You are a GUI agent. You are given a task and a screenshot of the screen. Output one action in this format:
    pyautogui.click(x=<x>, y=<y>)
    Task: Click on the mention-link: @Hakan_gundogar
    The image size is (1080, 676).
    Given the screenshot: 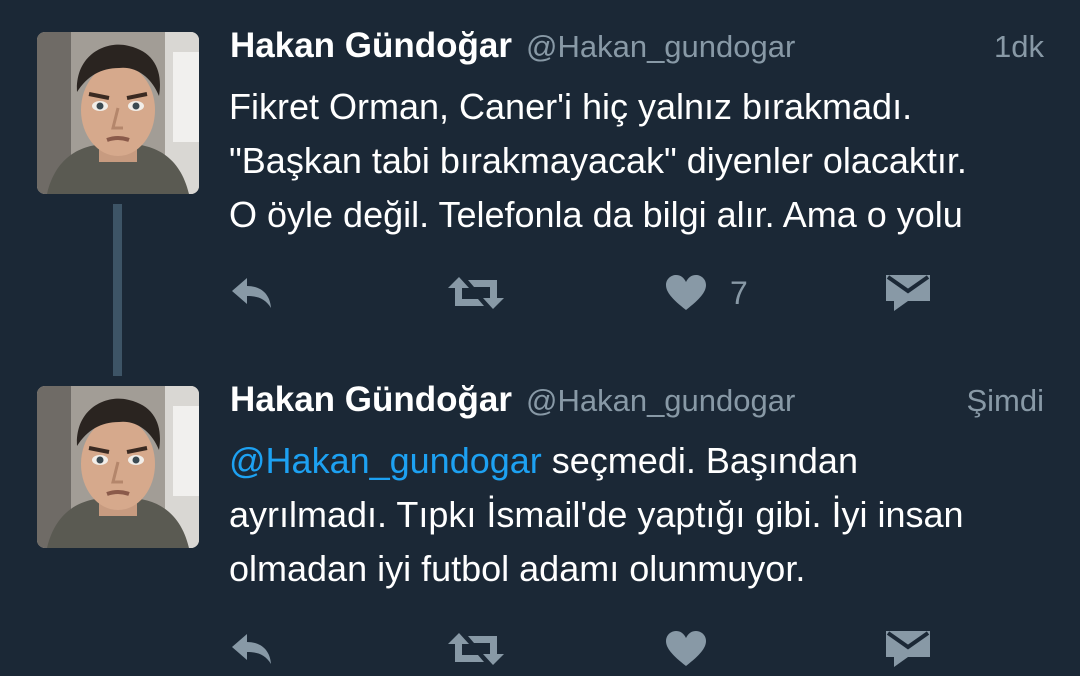 What is the action you would take?
    pyautogui.click(x=385, y=460)
    